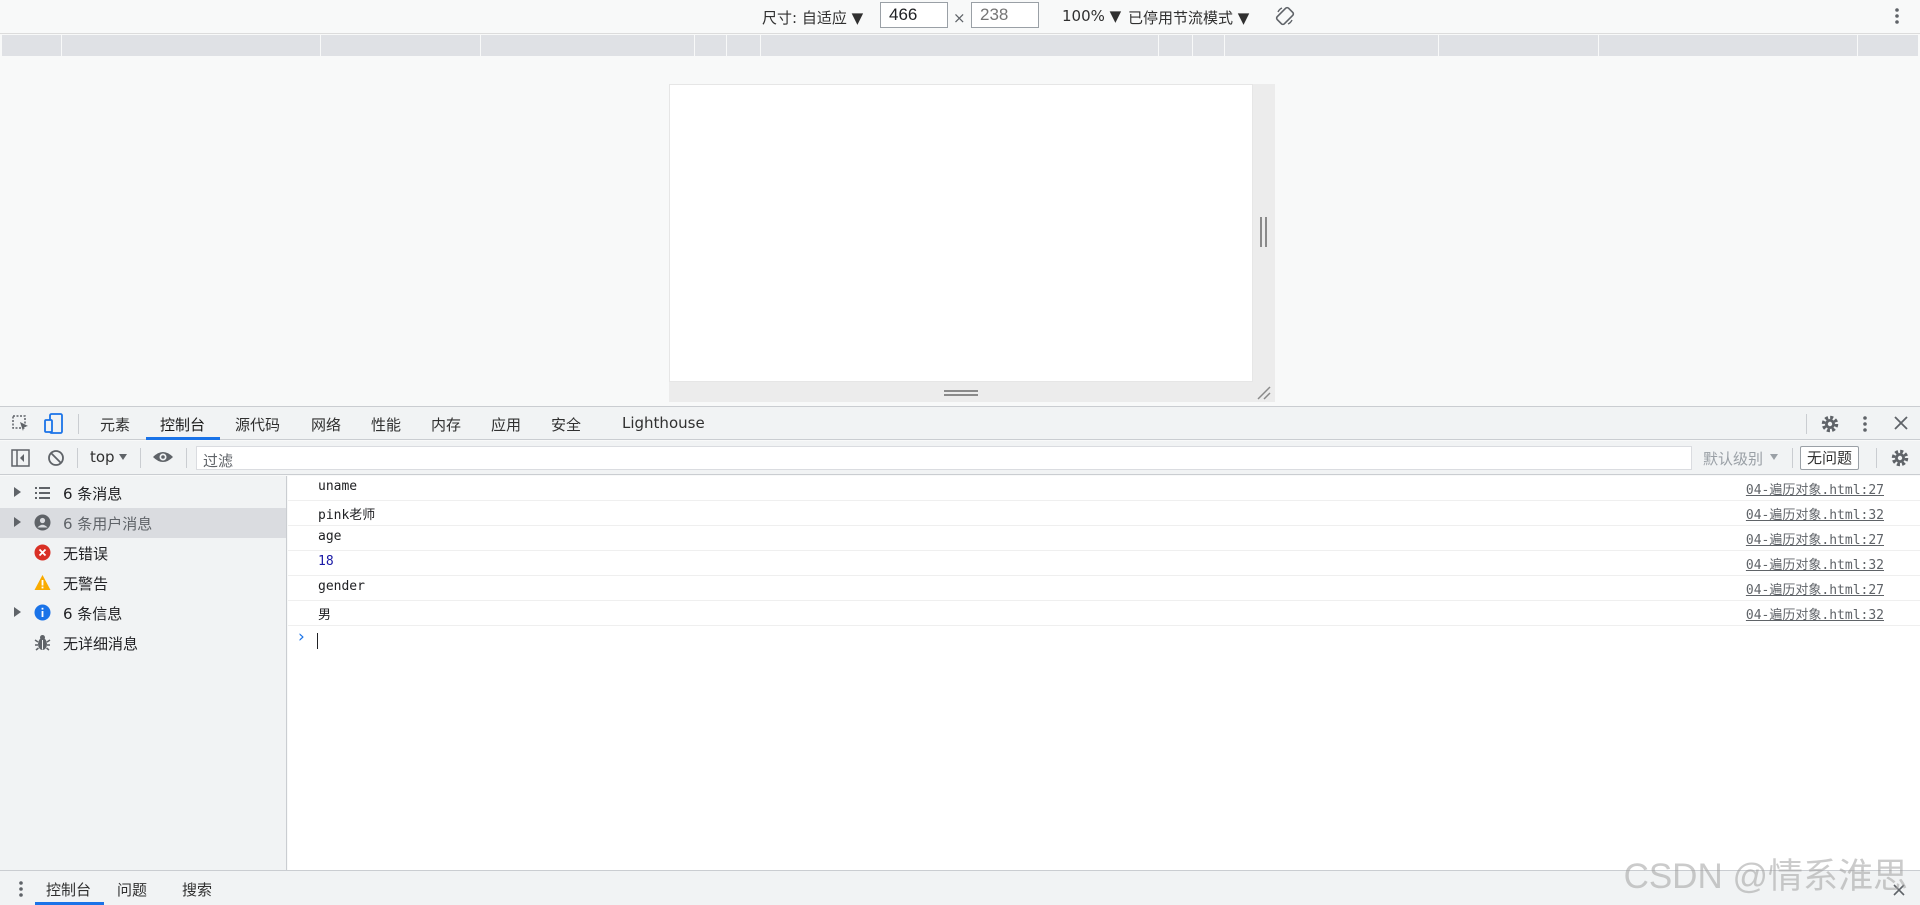 This screenshot has height=905, width=1920. Describe the element at coordinates (102, 457) in the screenshot. I see `context-selector: top` at that location.